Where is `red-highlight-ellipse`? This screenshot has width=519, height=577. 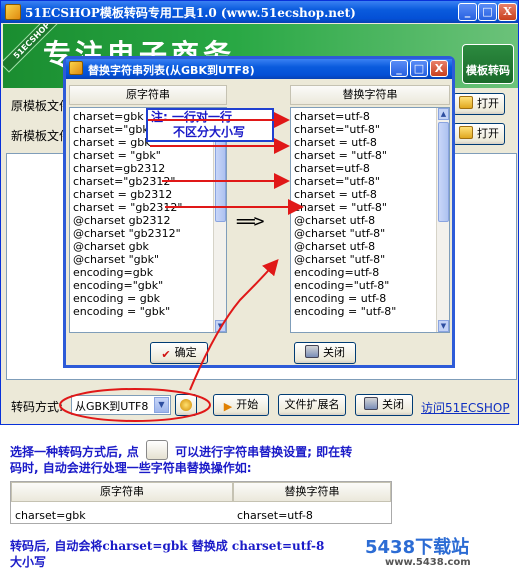
red-highlight-ellipse is located at coordinates (135, 405).